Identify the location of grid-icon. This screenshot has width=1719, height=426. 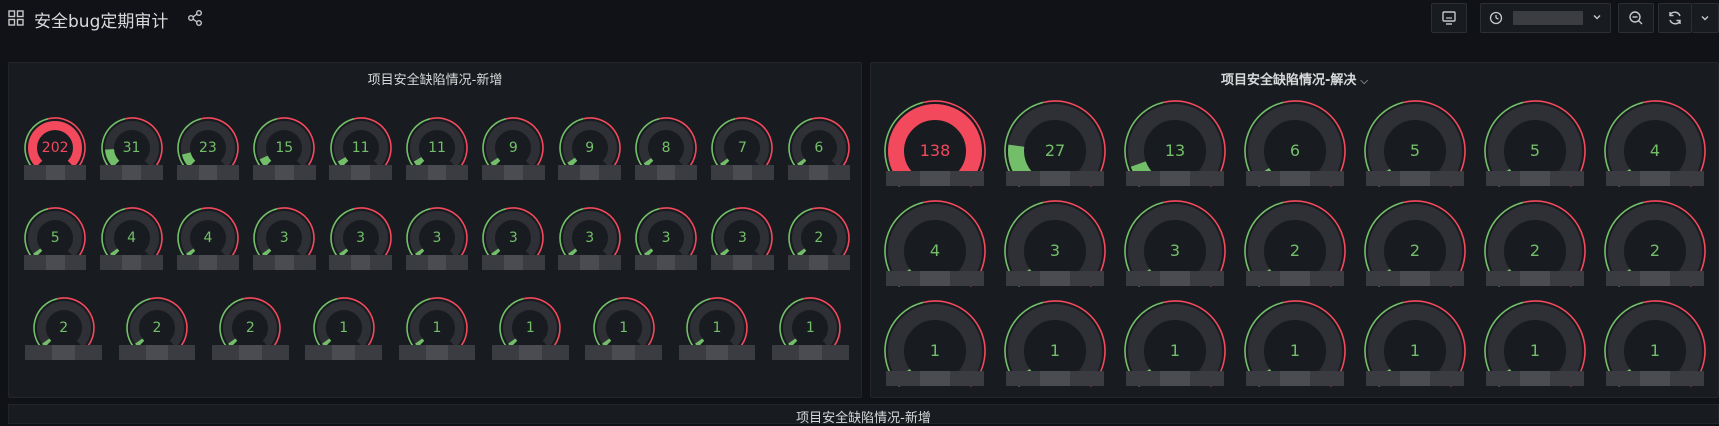
(16, 18).